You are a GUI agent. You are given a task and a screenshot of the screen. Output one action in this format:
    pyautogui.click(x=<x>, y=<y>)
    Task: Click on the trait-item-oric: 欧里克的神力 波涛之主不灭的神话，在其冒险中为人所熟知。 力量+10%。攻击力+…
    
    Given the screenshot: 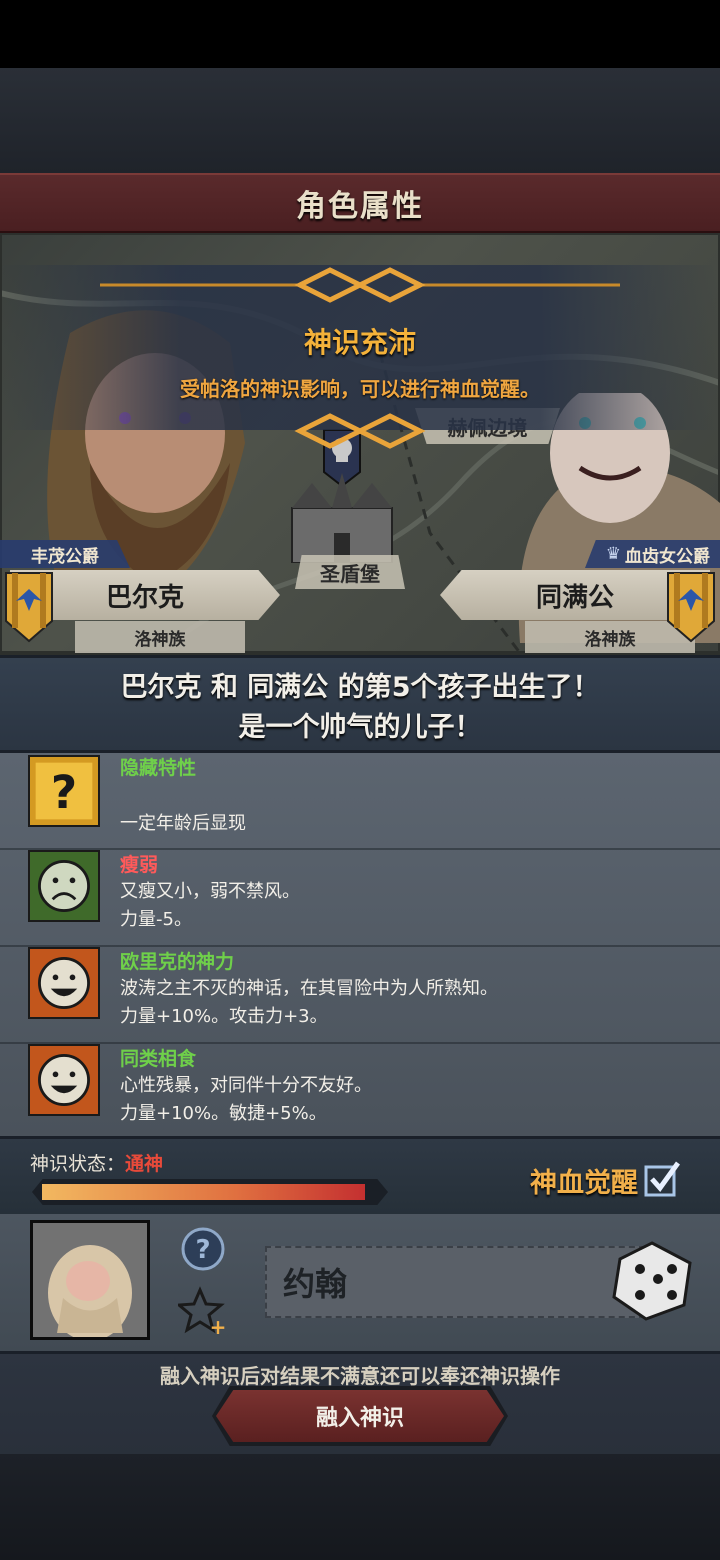 What is the action you would take?
    pyautogui.click(x=360, y=995)
    